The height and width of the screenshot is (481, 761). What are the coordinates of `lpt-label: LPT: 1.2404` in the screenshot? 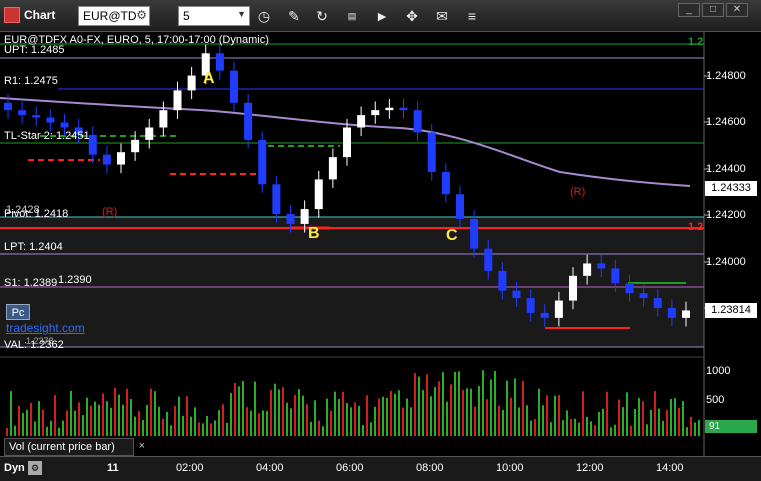 It's located at (33, 247).